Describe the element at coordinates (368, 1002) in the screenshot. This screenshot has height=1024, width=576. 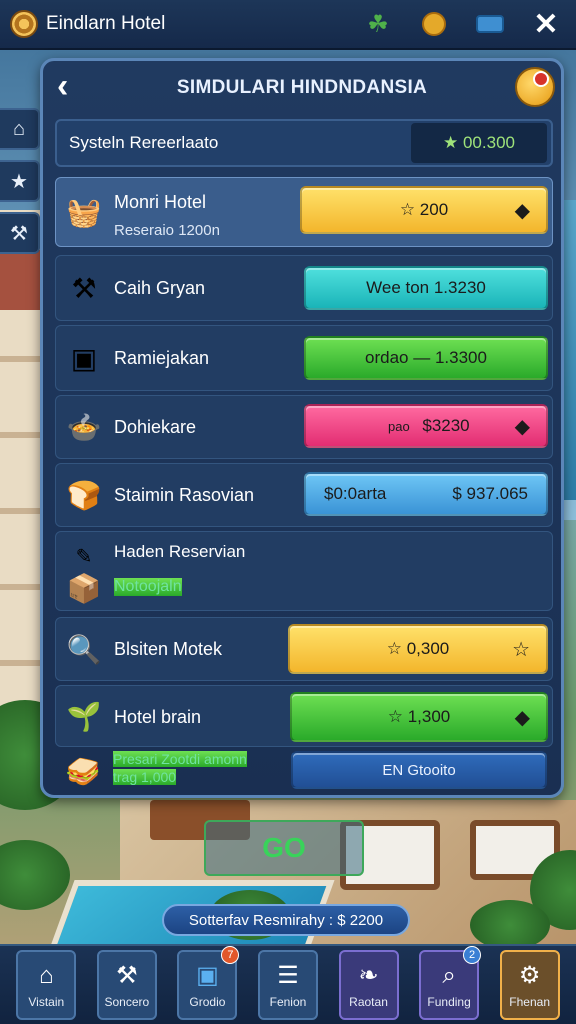
I see `nav-label: Raotan` at that location.